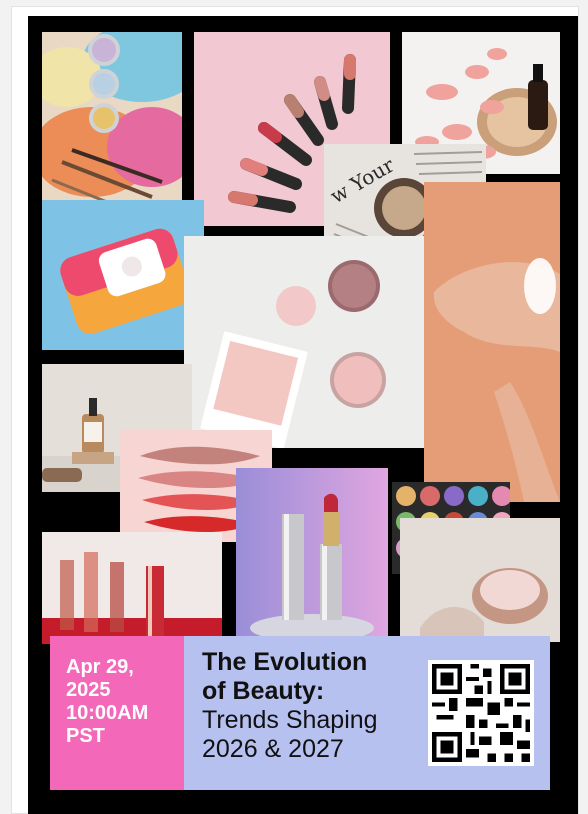 This screenshot has width=588, height=814. What do you see at coordinates (492, 342) in the screenshot?
I see `hand-lotion-photo` at bounding box center [492, 342].